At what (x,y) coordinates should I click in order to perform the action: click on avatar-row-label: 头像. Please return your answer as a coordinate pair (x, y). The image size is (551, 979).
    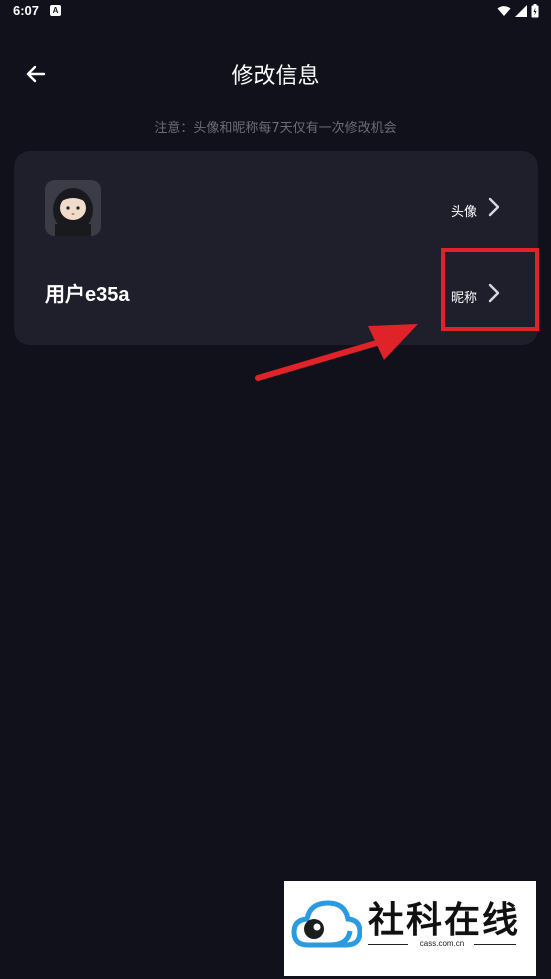
    Looking at the image, I should click on (464, 212).